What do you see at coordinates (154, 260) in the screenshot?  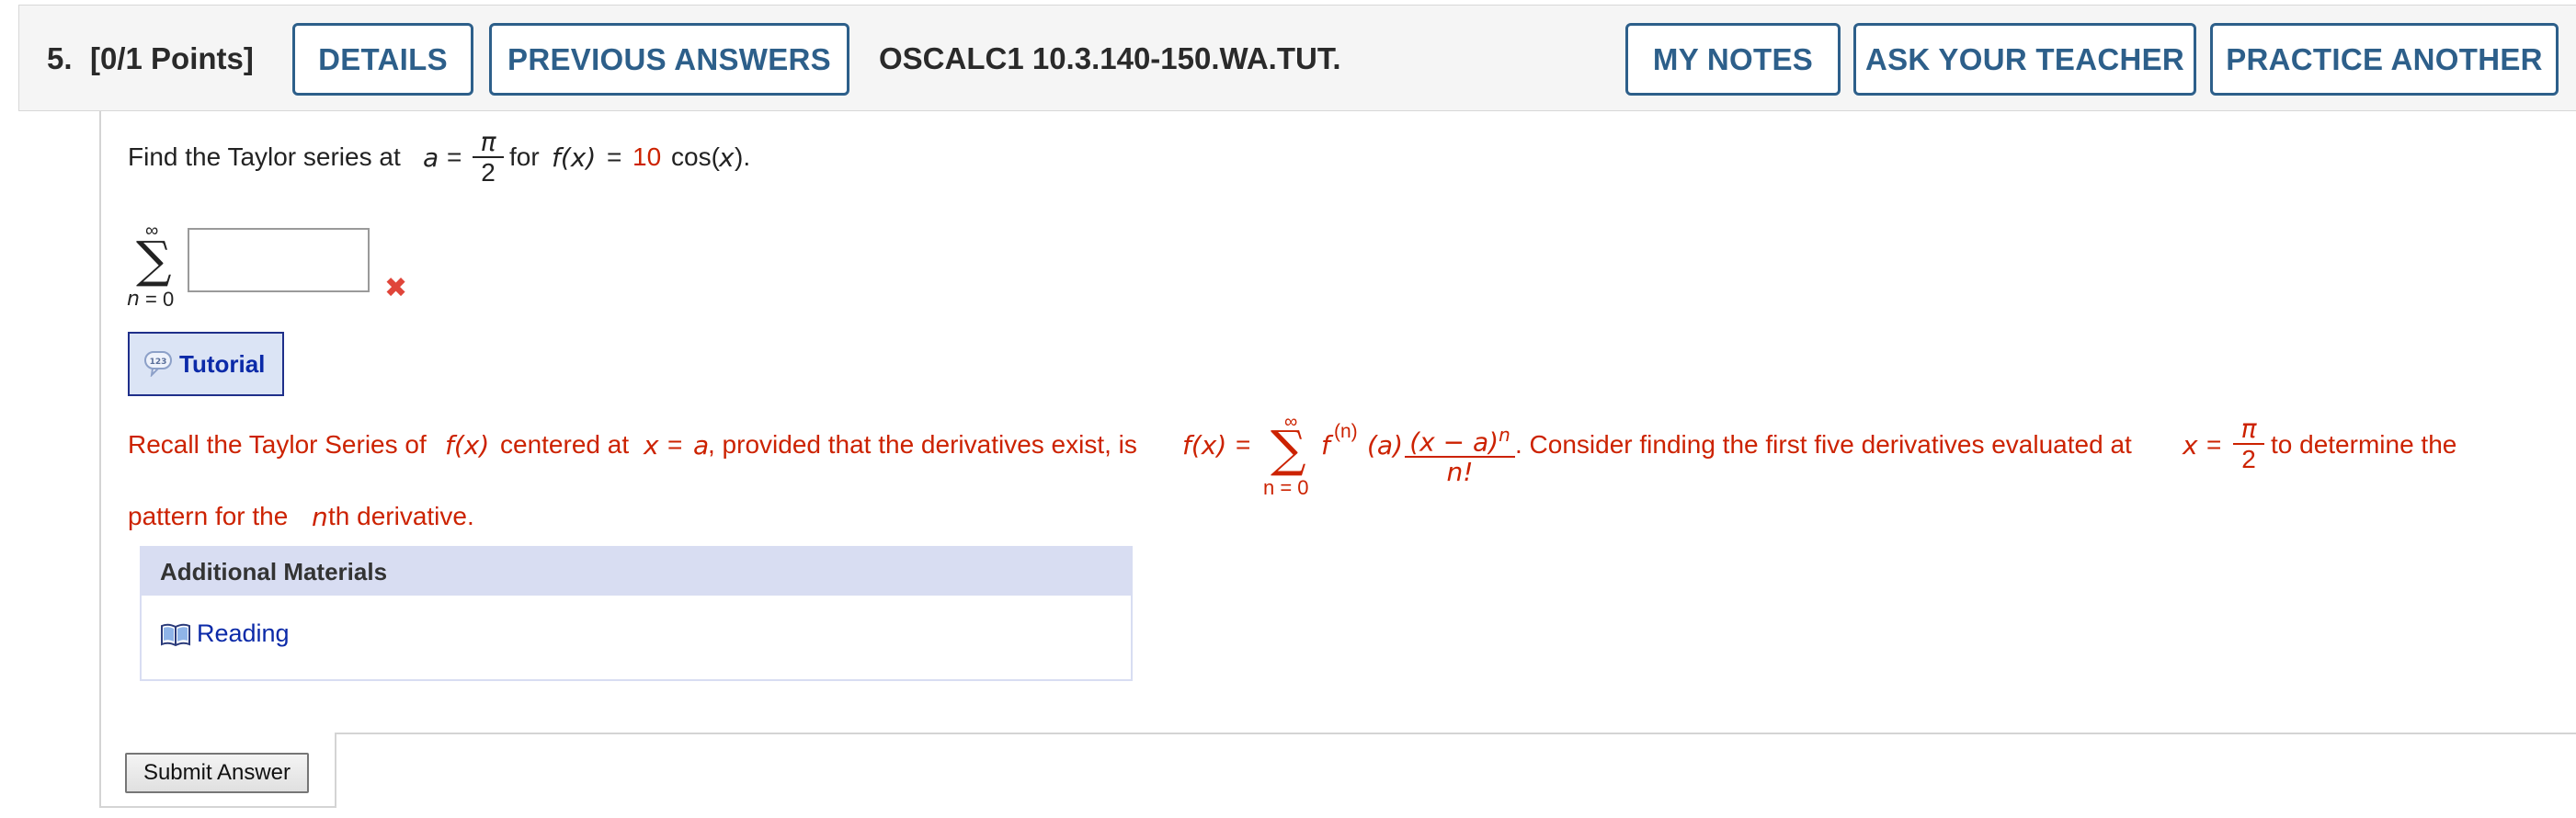 I see `sigma-symbol: ∑` at bounding box center [154, 260].